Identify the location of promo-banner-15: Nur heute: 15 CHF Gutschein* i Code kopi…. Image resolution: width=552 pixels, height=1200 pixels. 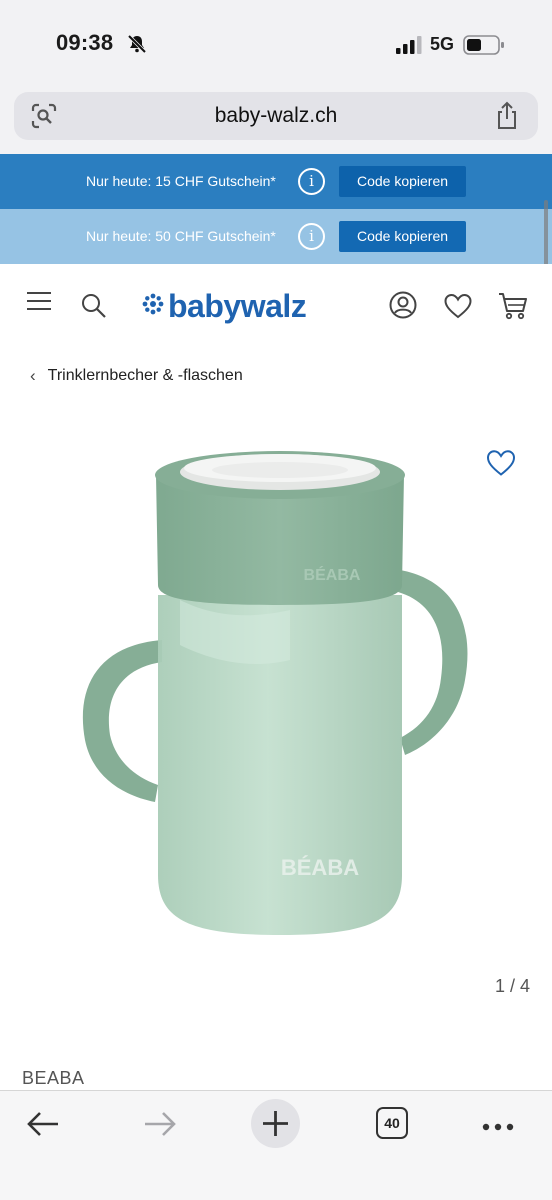
(276, 181).